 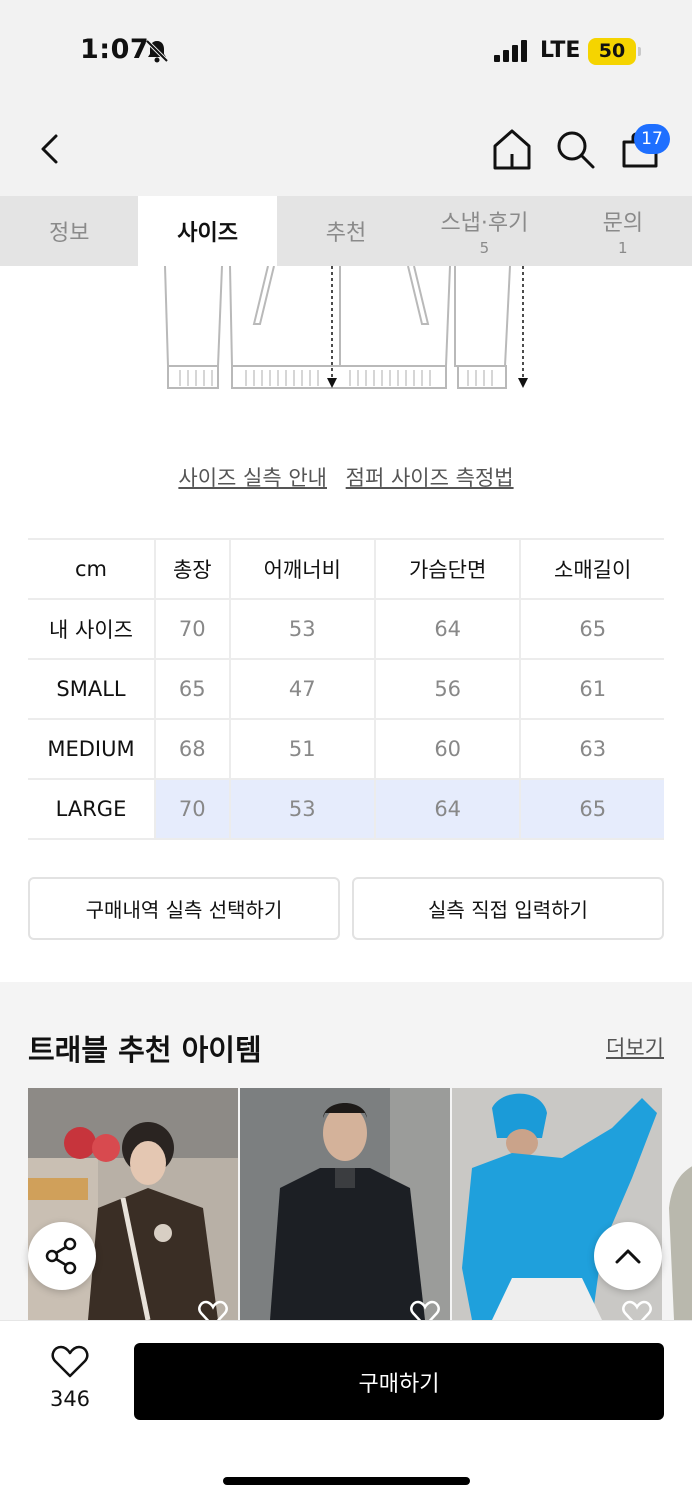 I want to click on tab-snap-review: 스냅·후기 5, so click(x=484, y=231).